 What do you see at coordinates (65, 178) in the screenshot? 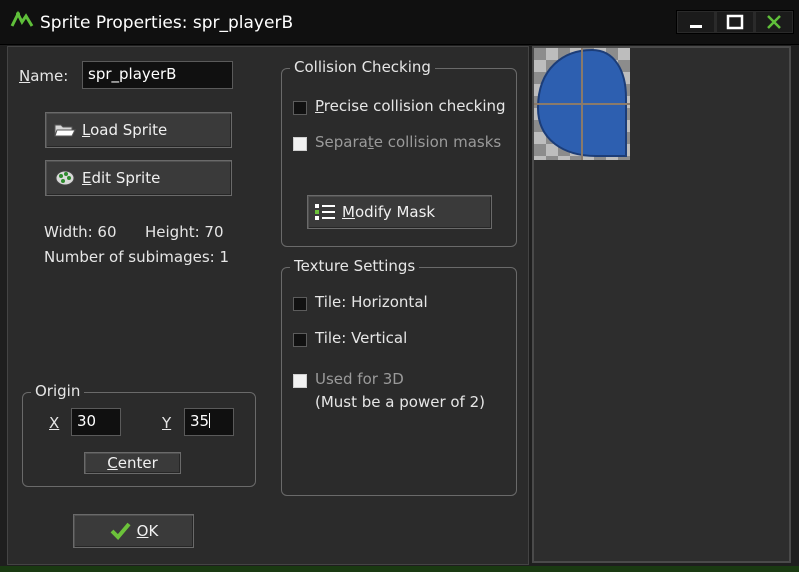
I see `palette-icon` at bounding box center [65, 178].